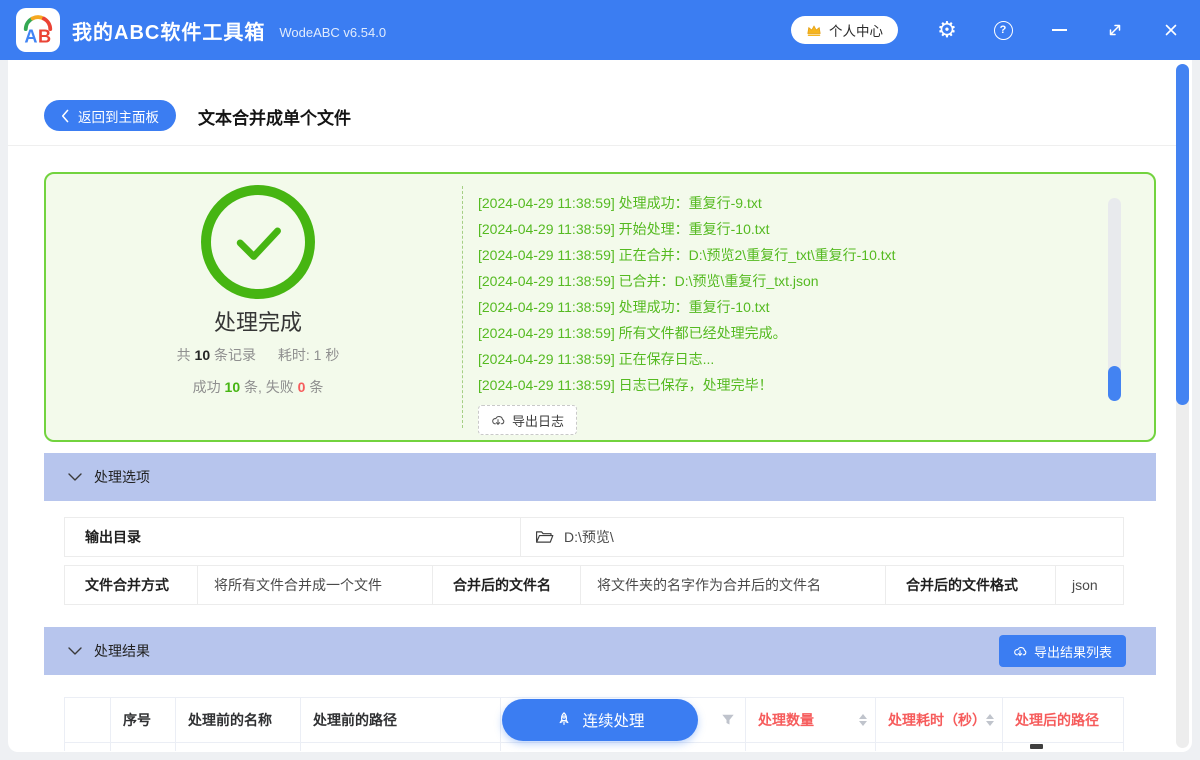 This screenshot has width=1200, height=760. What do you see at coordinates (118, 117) in the screenshot?
I see `back-button-label: 返回到主面板` at bounding box center [118, 117].